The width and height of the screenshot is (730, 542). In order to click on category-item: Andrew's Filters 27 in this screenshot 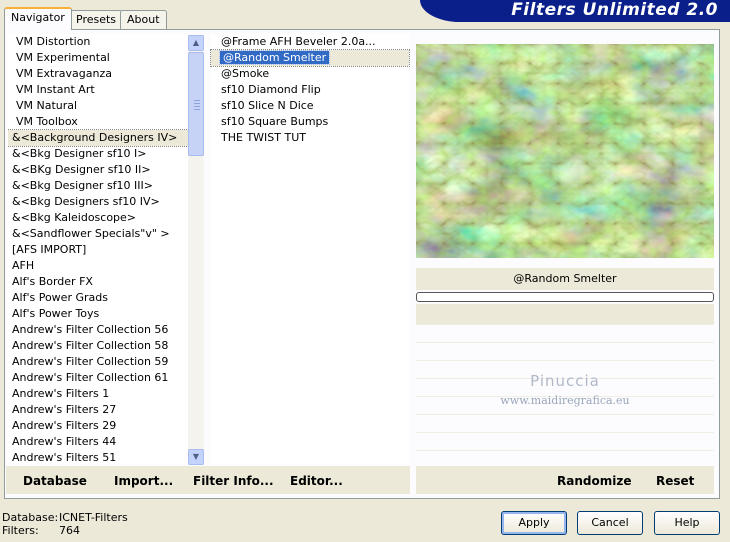, I will do `click(98, 410)`.